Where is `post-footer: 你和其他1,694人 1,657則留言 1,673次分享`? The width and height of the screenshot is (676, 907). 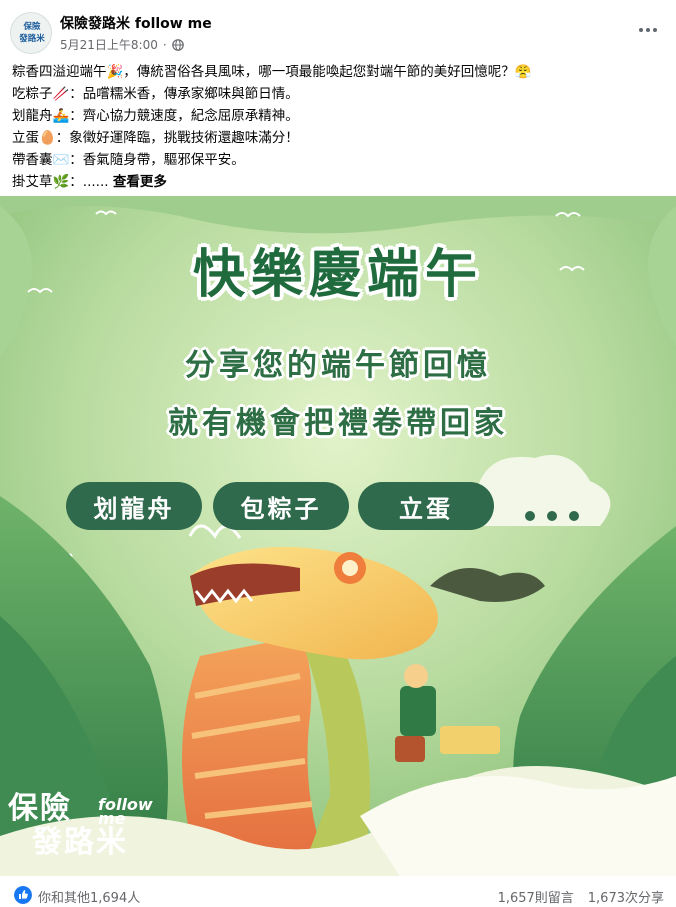
post-footer: 你和其他1,694人 1,657則留言 1,673次分享 is located at coordinates (338, 891).